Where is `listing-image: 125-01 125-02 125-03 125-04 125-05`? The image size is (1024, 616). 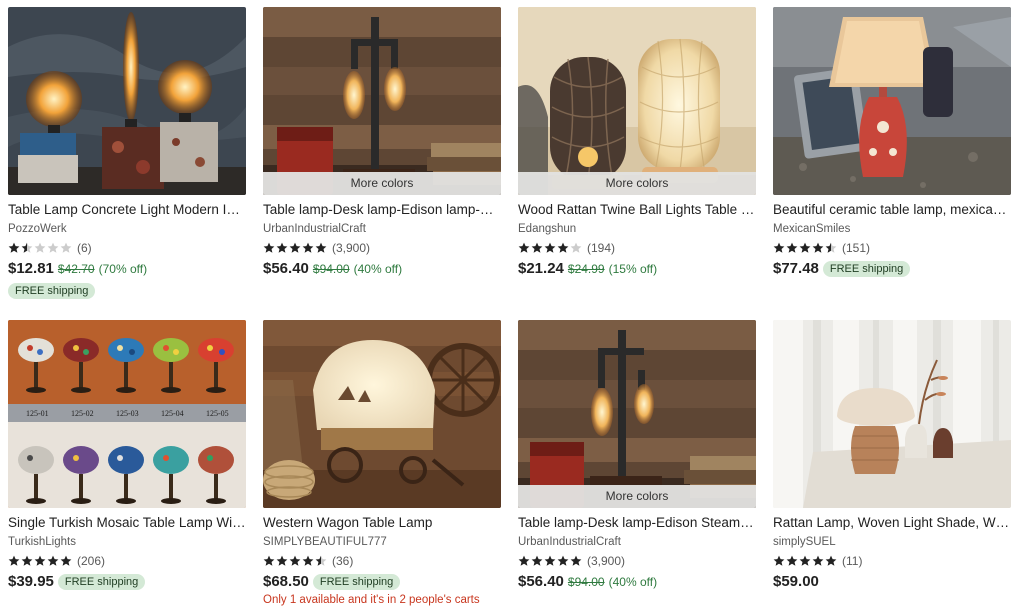
listing-image: 125-01 125-02 125-03 125-04 125-05 is located at coordinates (127, 414).